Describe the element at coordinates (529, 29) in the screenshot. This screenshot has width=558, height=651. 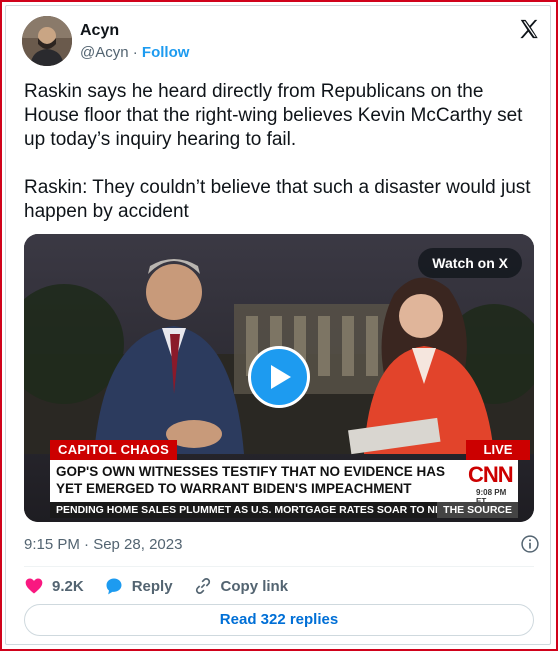
I see `x-logo-icon` at that location.